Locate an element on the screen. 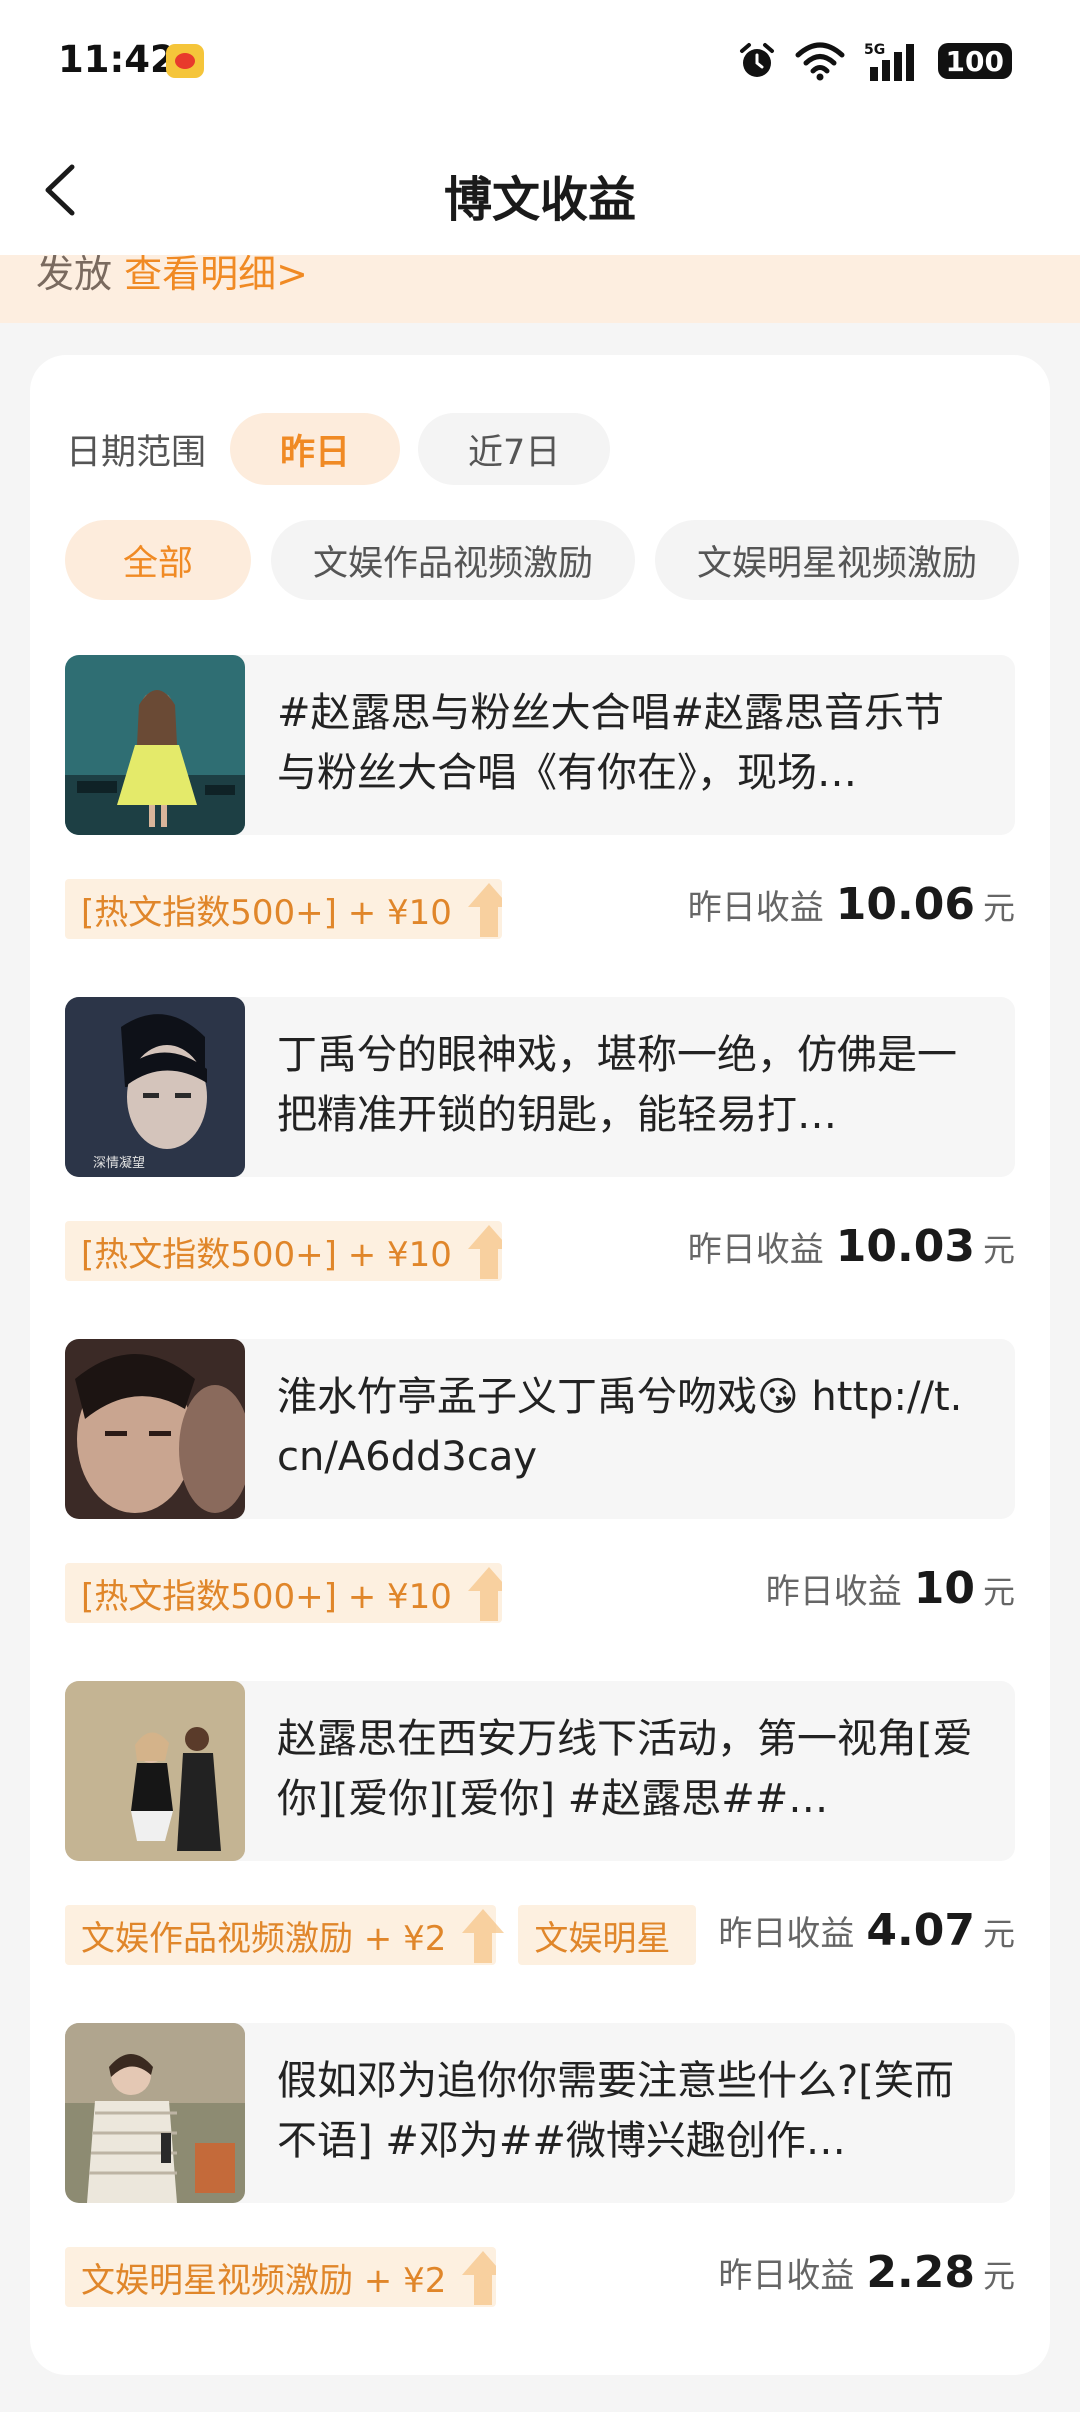 Image resolution: width=1080 pixels, height=2412 pixels. reward-tags: 文娱作品视频激励 + ¥2 文娱明星 is located at coordinates (381, 1935).